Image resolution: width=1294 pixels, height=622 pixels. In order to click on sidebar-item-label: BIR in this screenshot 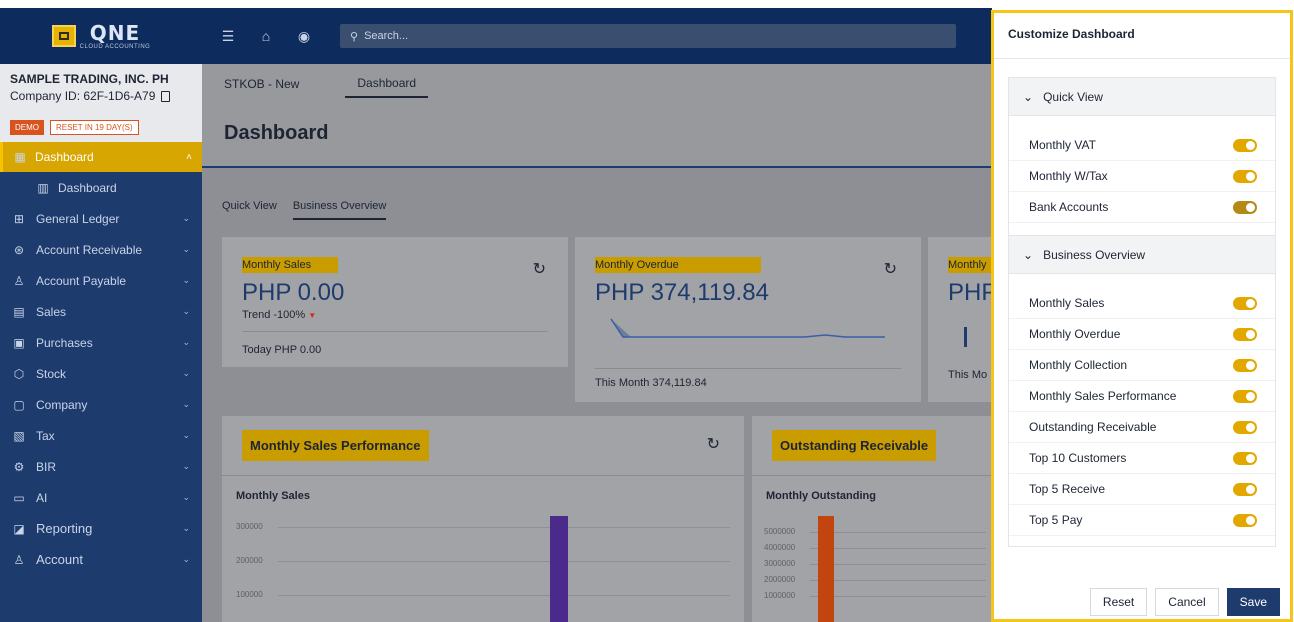, I will do `click(46, 466)`.